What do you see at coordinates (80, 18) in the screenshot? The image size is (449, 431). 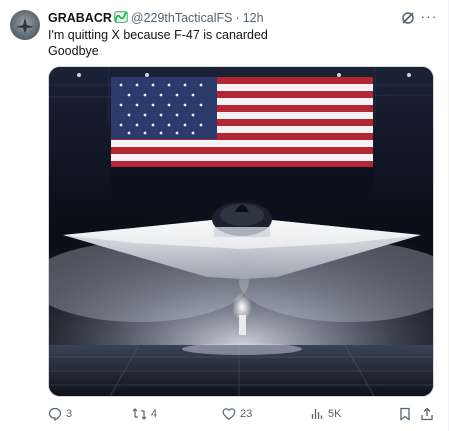 I see `author-name: GRABACR` at bounding box center [80, 18].